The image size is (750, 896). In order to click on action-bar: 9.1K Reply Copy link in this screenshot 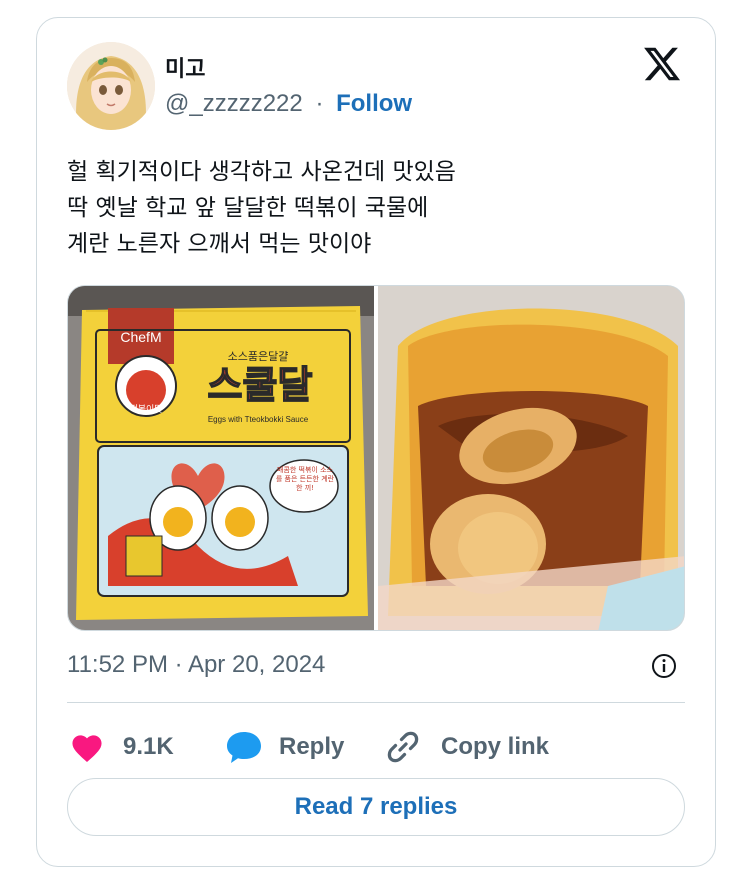, I will do `click(377, 747)`.